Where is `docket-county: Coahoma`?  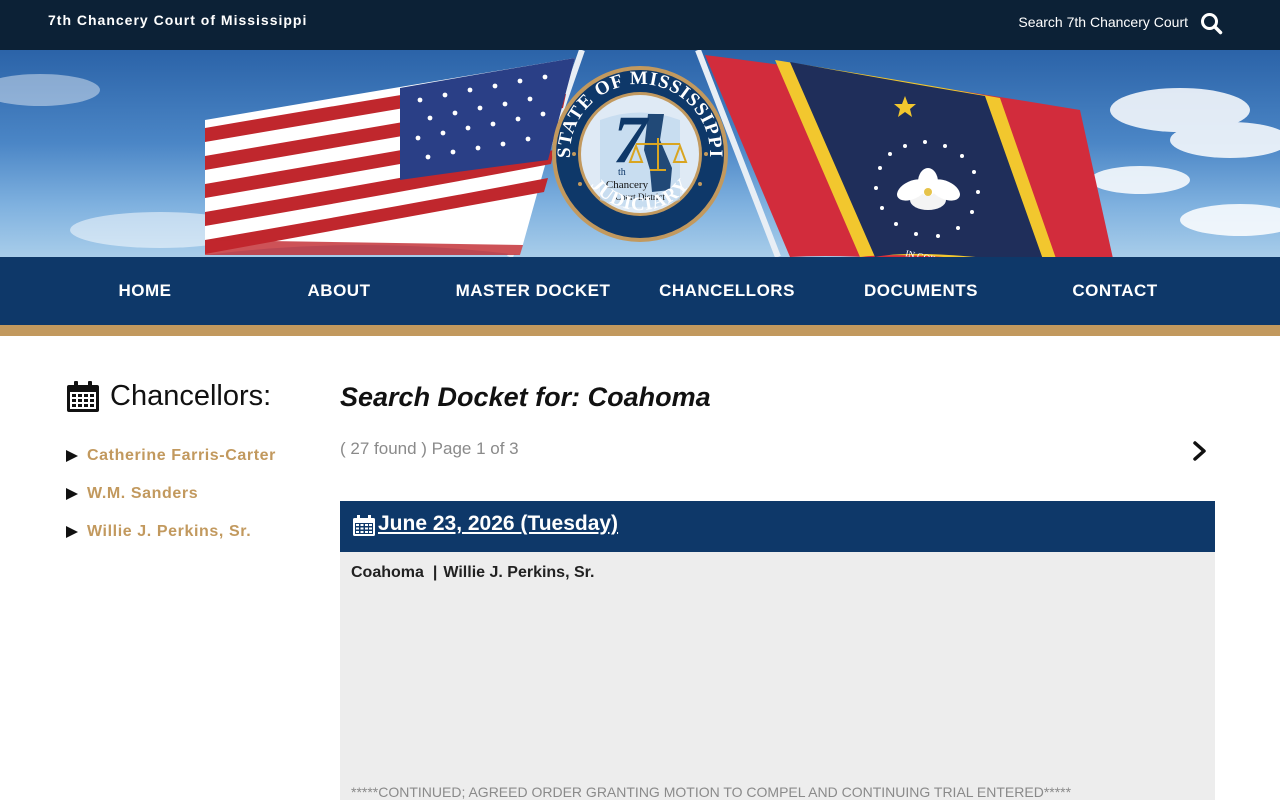 docket-county: Coahoma is located at coordinates (387, 572).